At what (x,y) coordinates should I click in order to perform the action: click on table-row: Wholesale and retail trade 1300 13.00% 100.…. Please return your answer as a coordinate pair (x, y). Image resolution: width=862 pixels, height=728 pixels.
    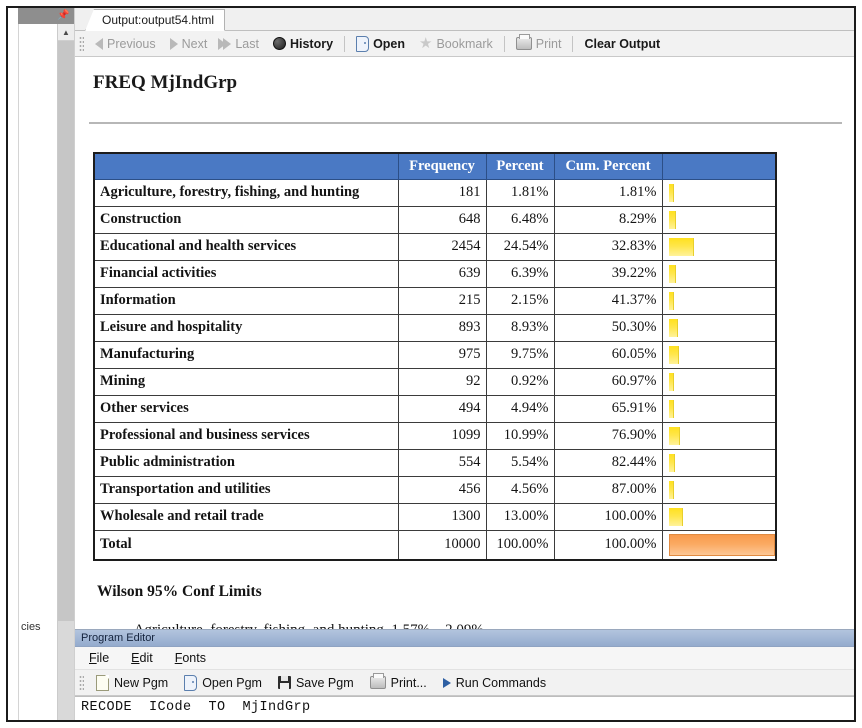
    Looking at the image, I should click on (435, 516).